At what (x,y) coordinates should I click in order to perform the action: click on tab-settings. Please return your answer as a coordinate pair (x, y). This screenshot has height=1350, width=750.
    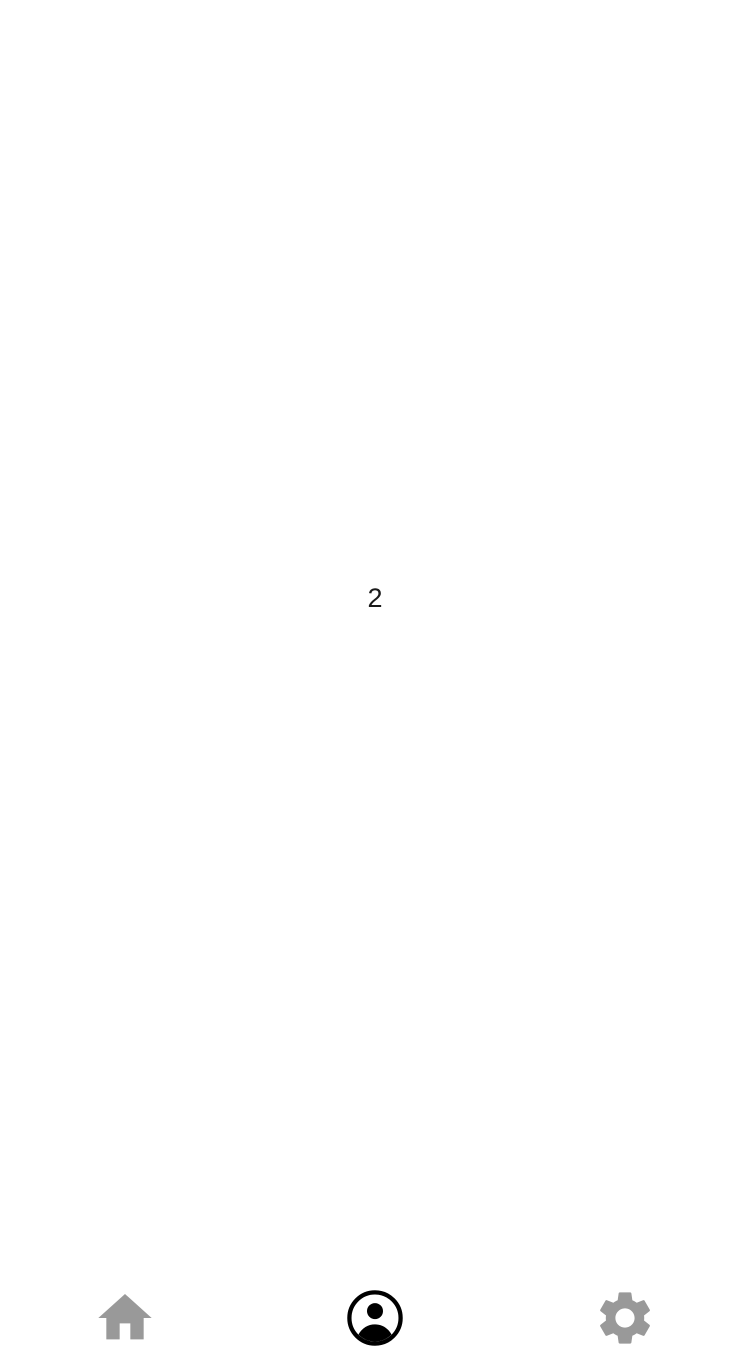
    Looking at the image, I should click on (625, 1270).